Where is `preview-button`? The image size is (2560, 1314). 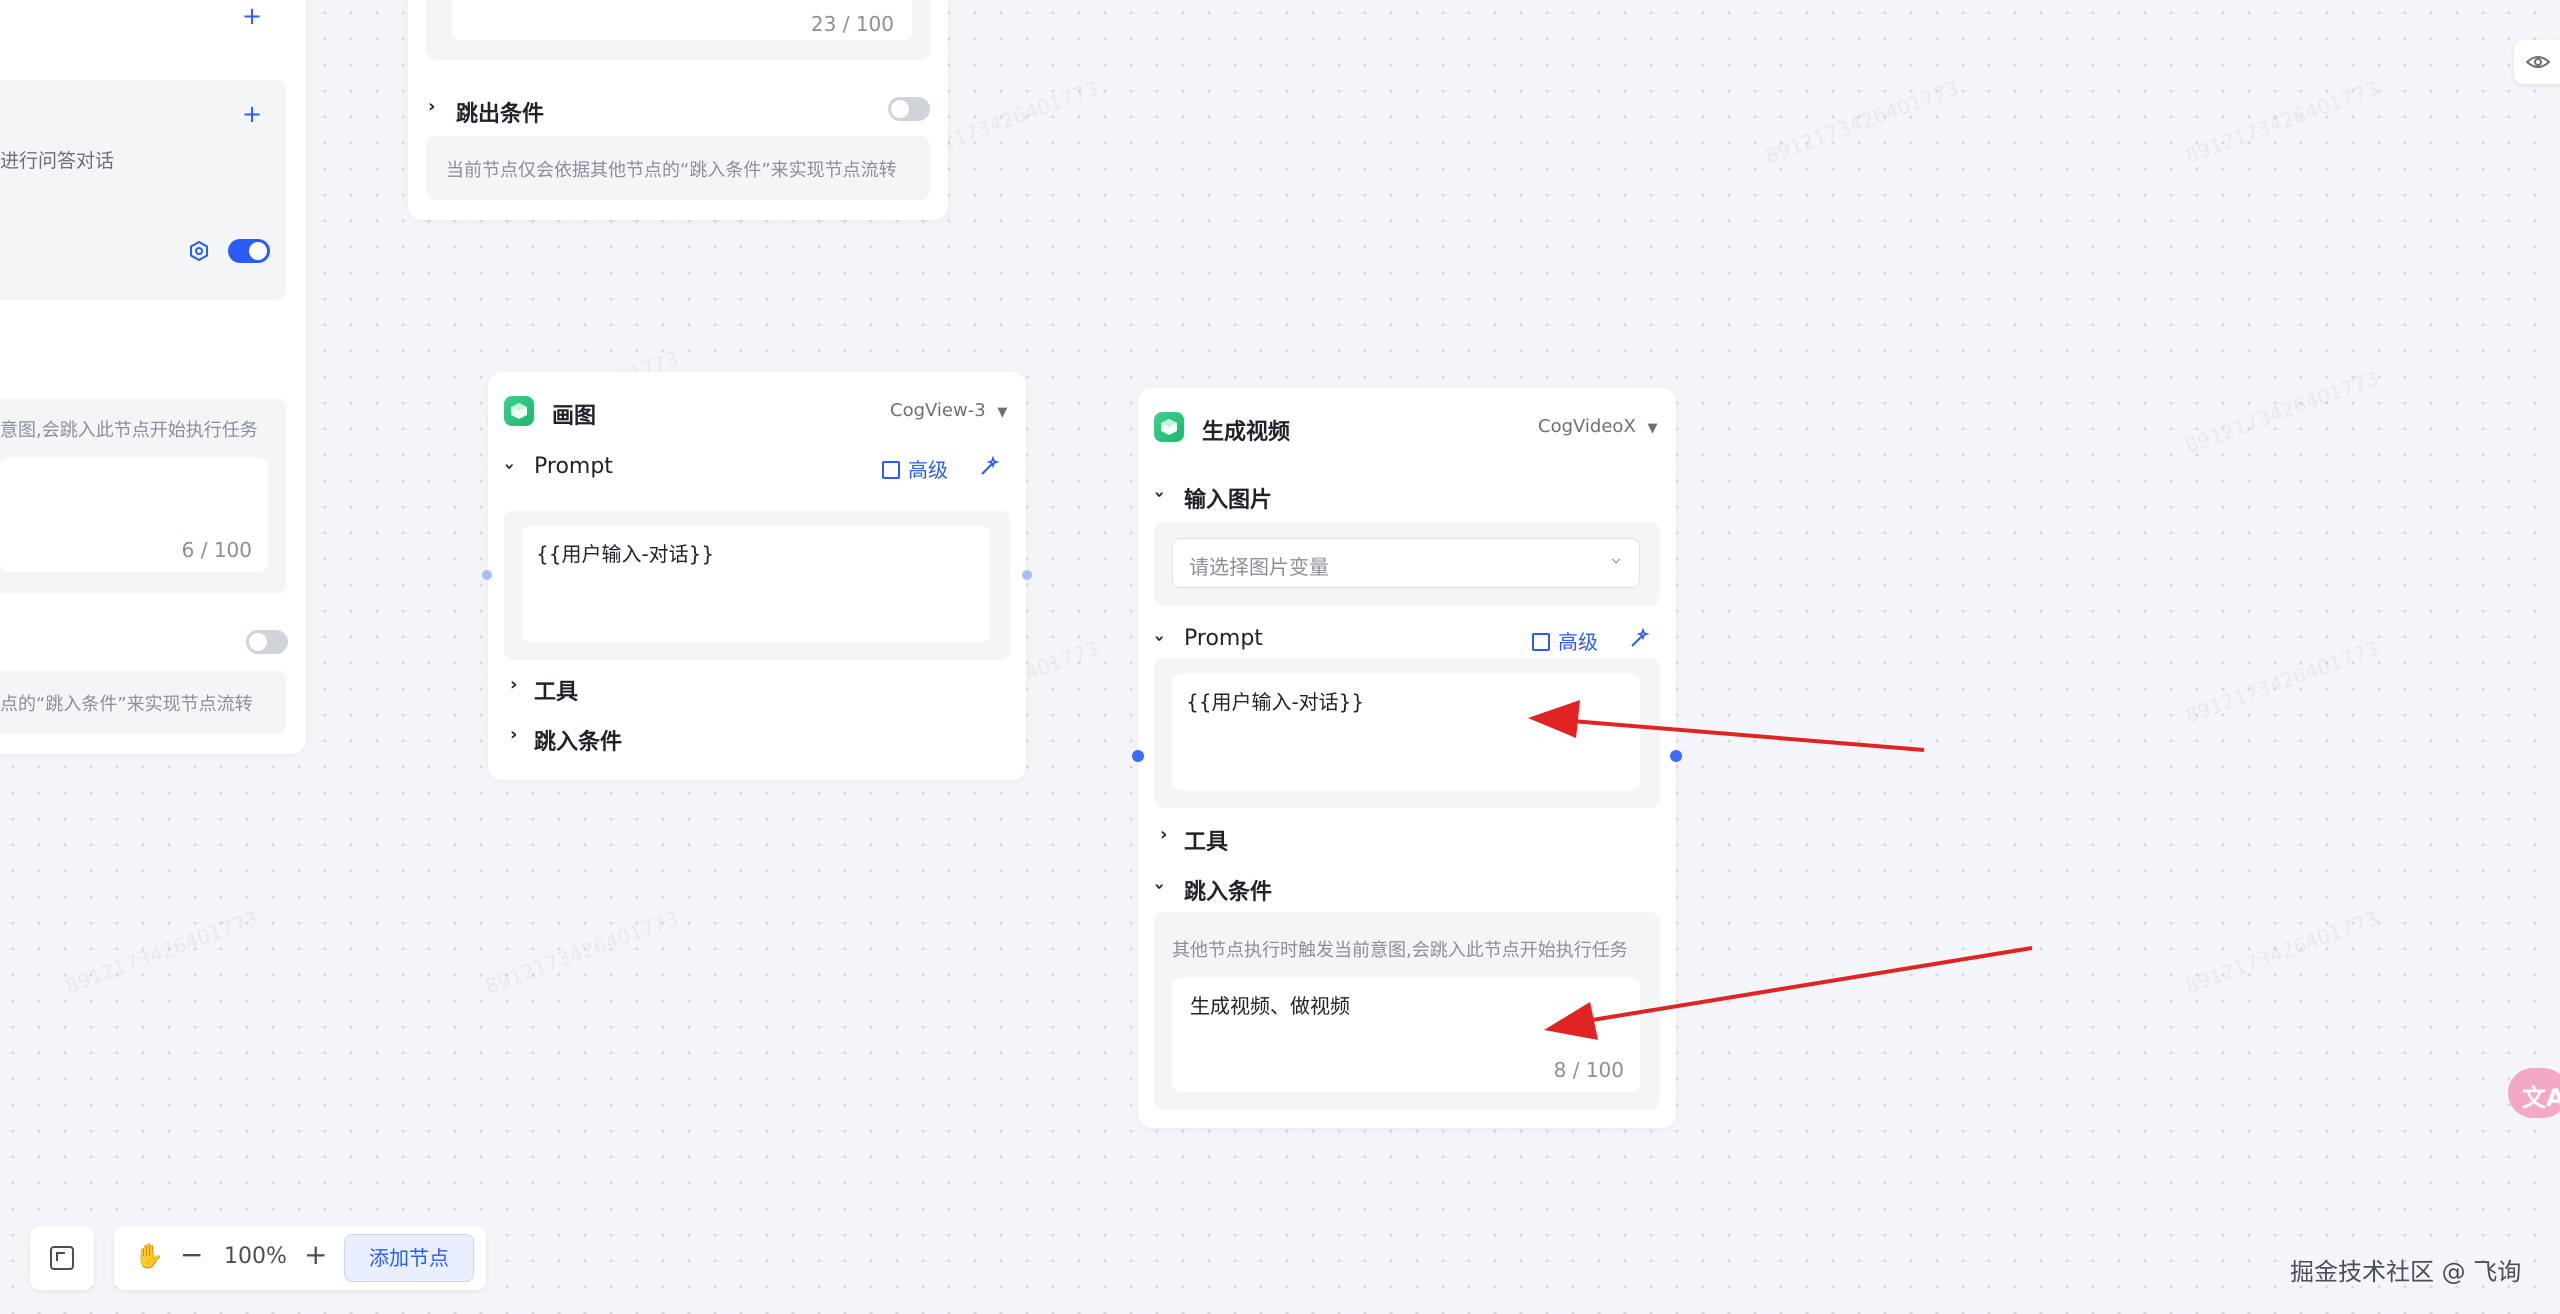
preview-button is located at coordinates (2537, 62).